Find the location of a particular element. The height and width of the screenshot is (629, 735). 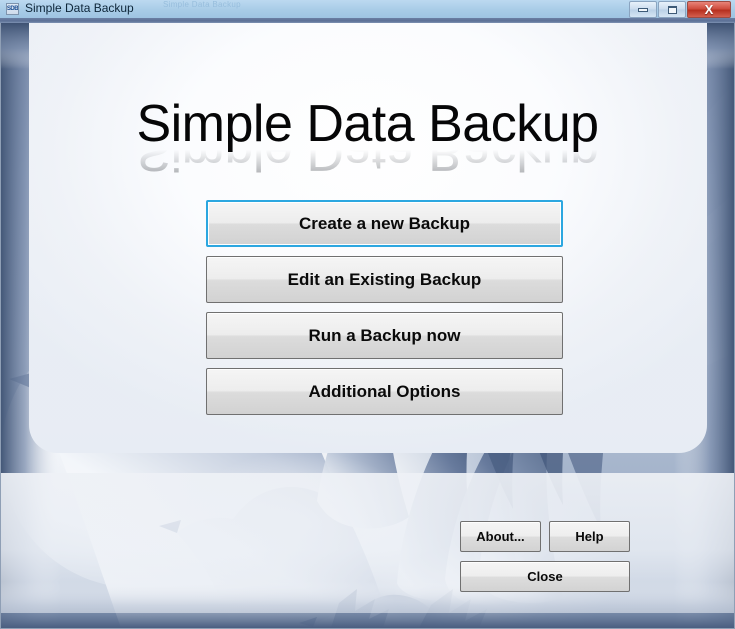

create-new-backup-button: Create a new Backup is located at coordinates (384, 223).